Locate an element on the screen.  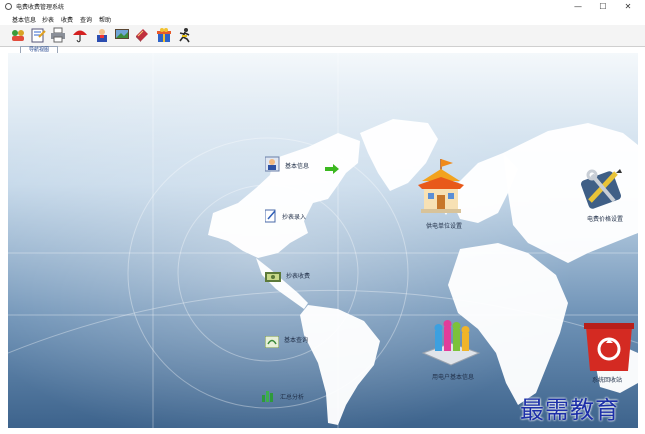
title-bar: 电费收费管理系统 — ☐ ✕ is located at coordinates (322, 7).